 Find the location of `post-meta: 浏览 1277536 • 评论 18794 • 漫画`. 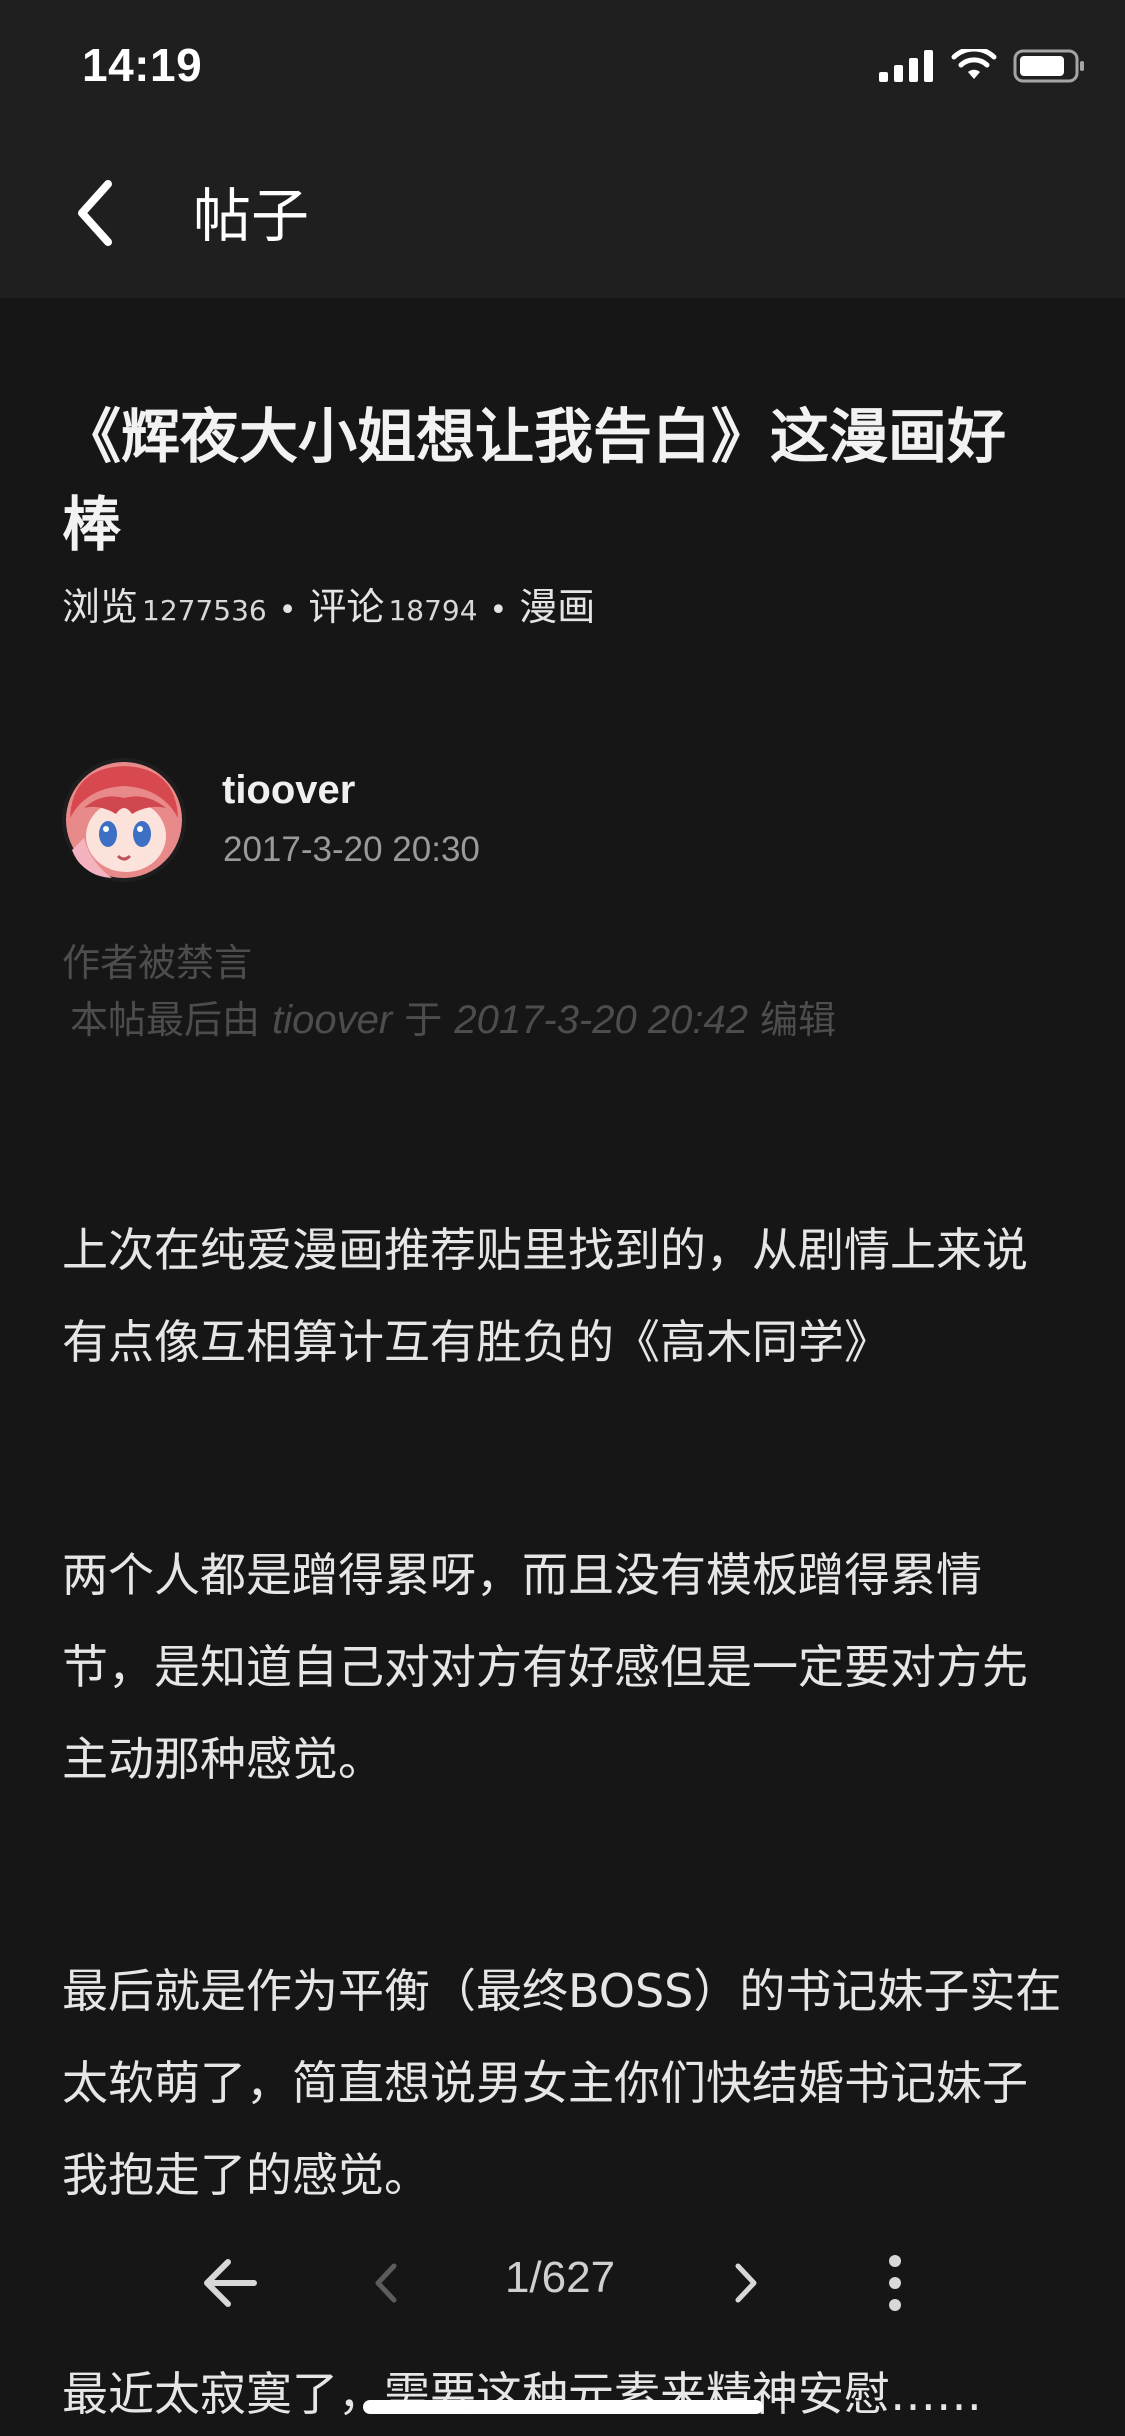

post-meta: 浏览 1277536 • 评论 18794 • 漫画 is located at coordinates (328, 609).